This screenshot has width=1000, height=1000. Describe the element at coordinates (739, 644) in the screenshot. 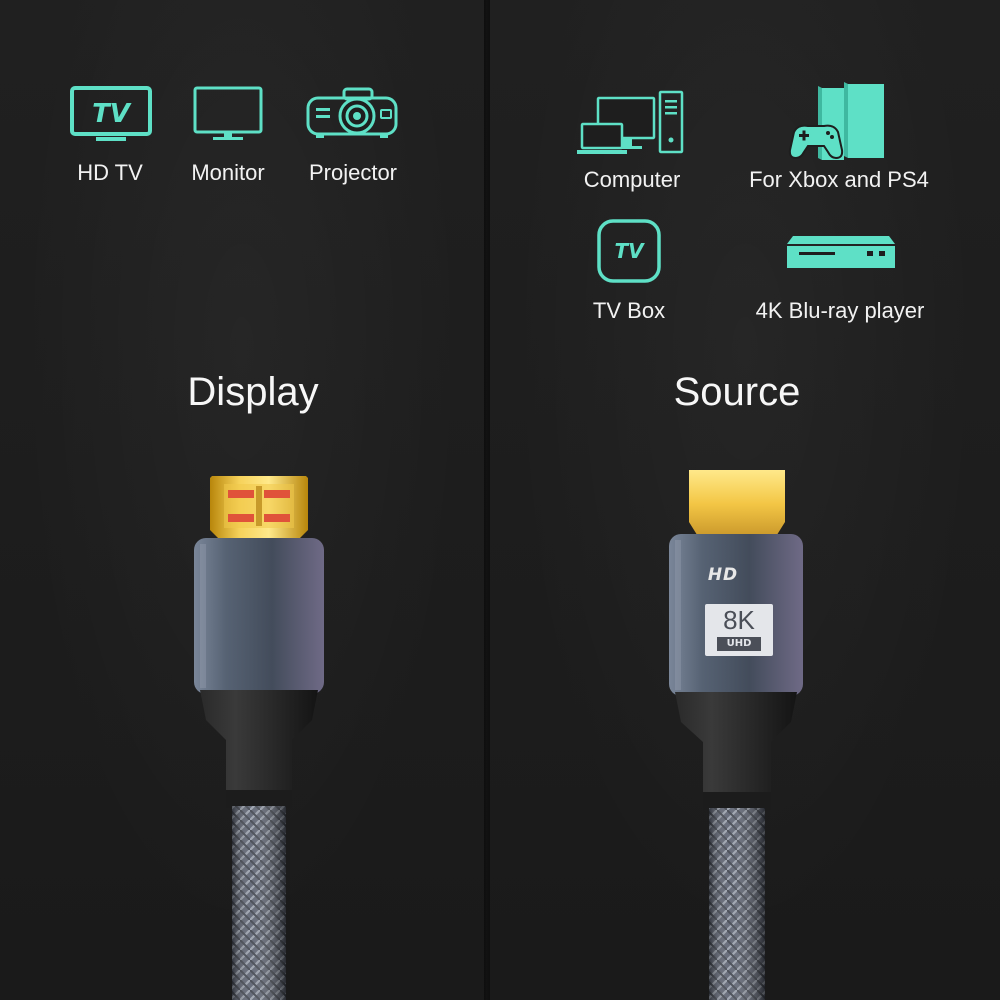

I see `resolution-badge-sub: UHD` at that location.